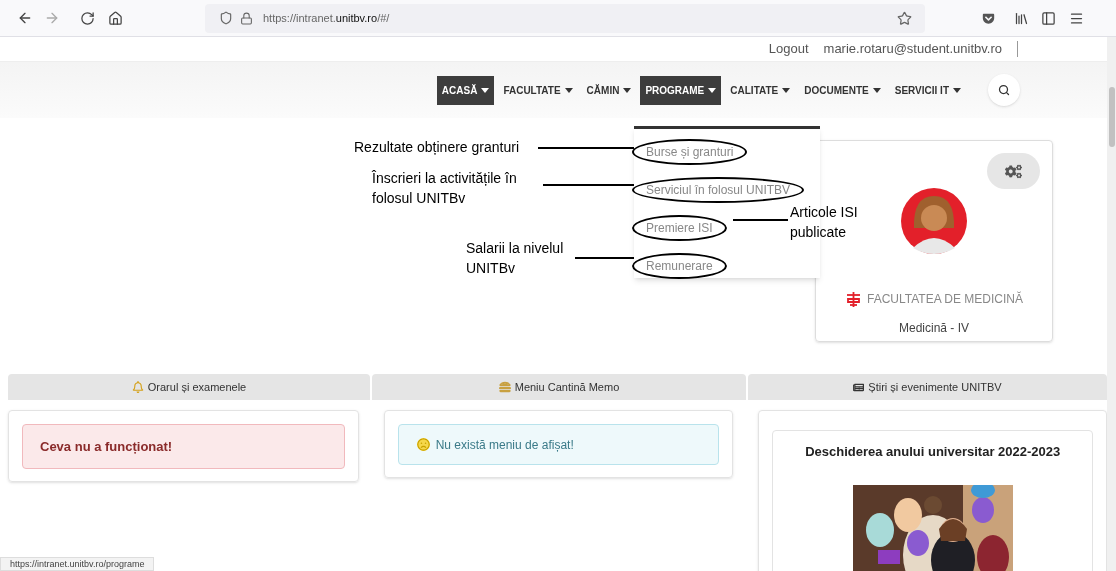 The width and height of the screenshot is (1116, 571). Describe the element at coordinates (25, 18) in the screenshot. I see `back-icon` at that location.